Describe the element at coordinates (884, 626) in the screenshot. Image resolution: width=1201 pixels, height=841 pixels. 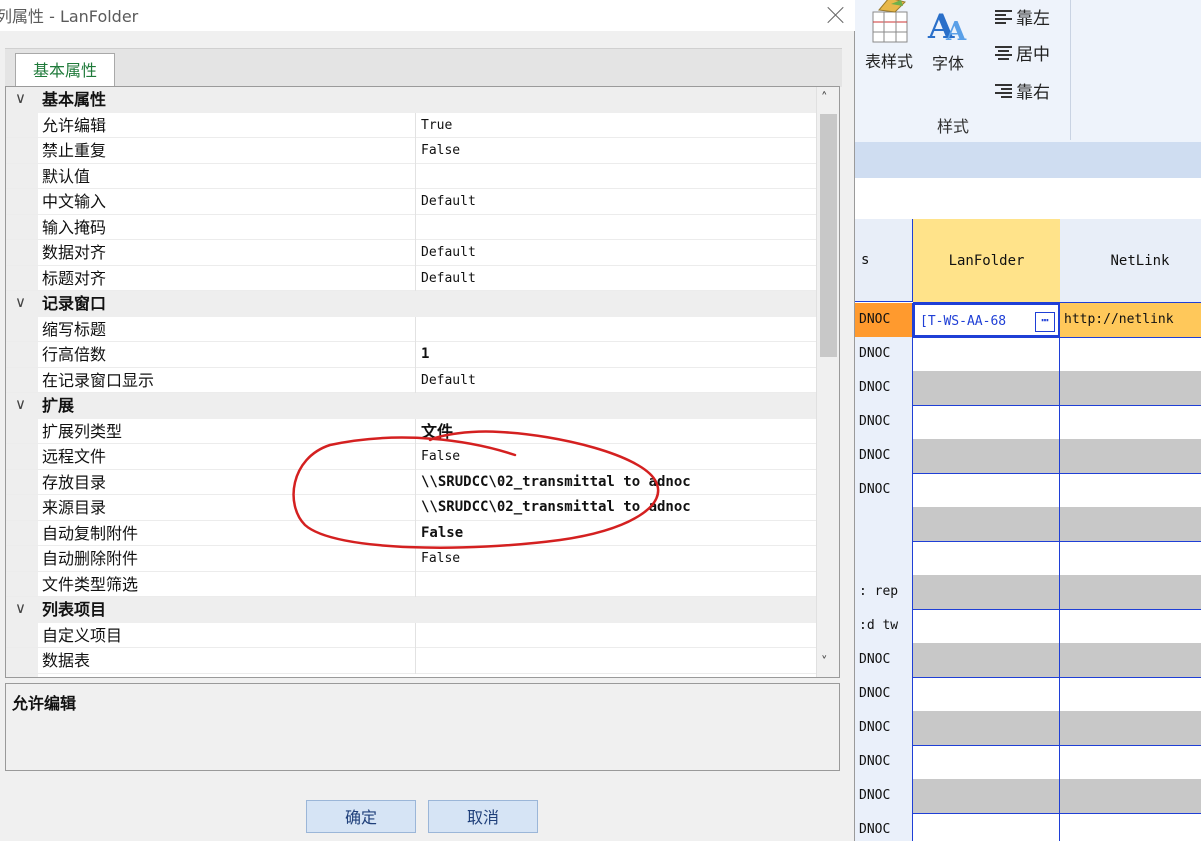
I see `table-cell: :d tw` at that location.